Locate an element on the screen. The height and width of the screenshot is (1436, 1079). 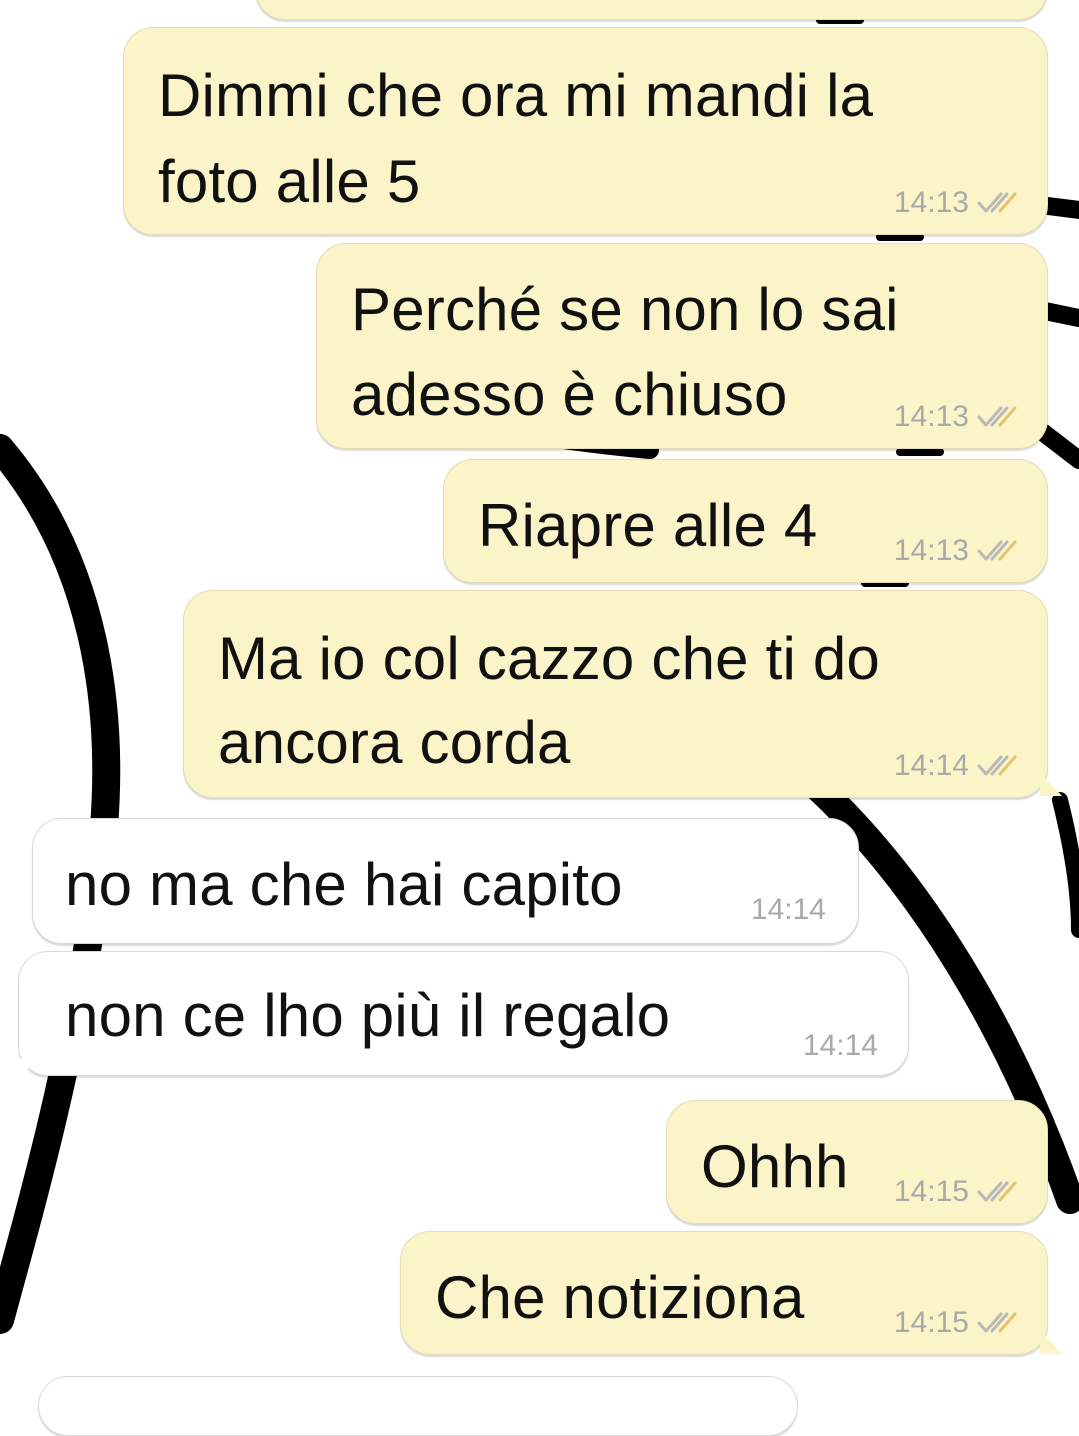
message-4-line-2: ancora corda is located at coordinates (394, 742).